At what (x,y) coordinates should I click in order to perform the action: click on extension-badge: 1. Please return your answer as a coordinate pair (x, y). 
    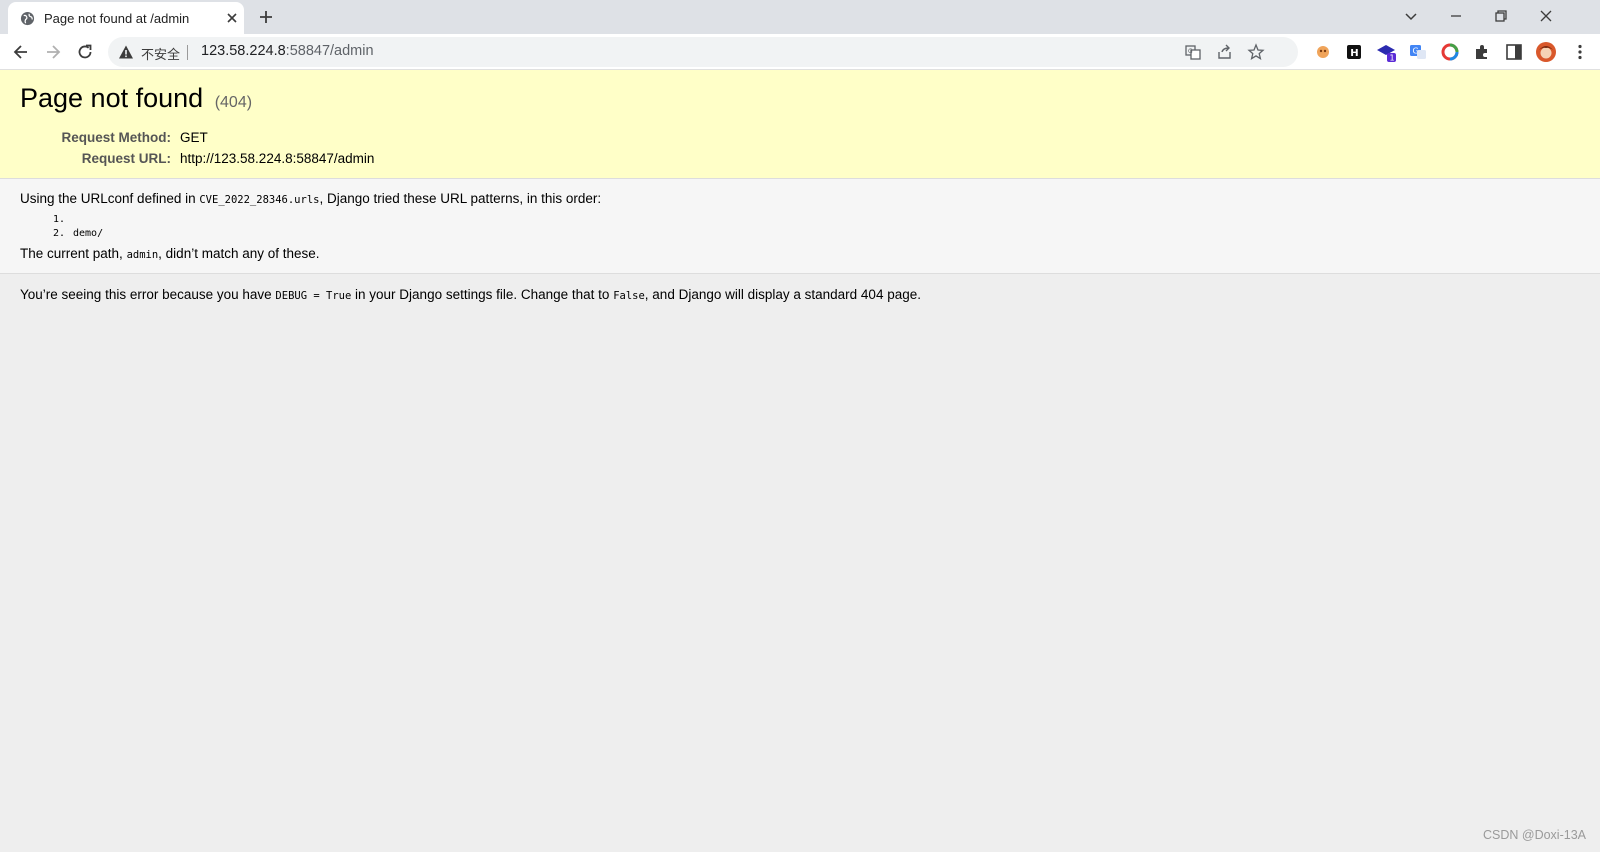
    Looking at the image, I should click on (1392, 58).